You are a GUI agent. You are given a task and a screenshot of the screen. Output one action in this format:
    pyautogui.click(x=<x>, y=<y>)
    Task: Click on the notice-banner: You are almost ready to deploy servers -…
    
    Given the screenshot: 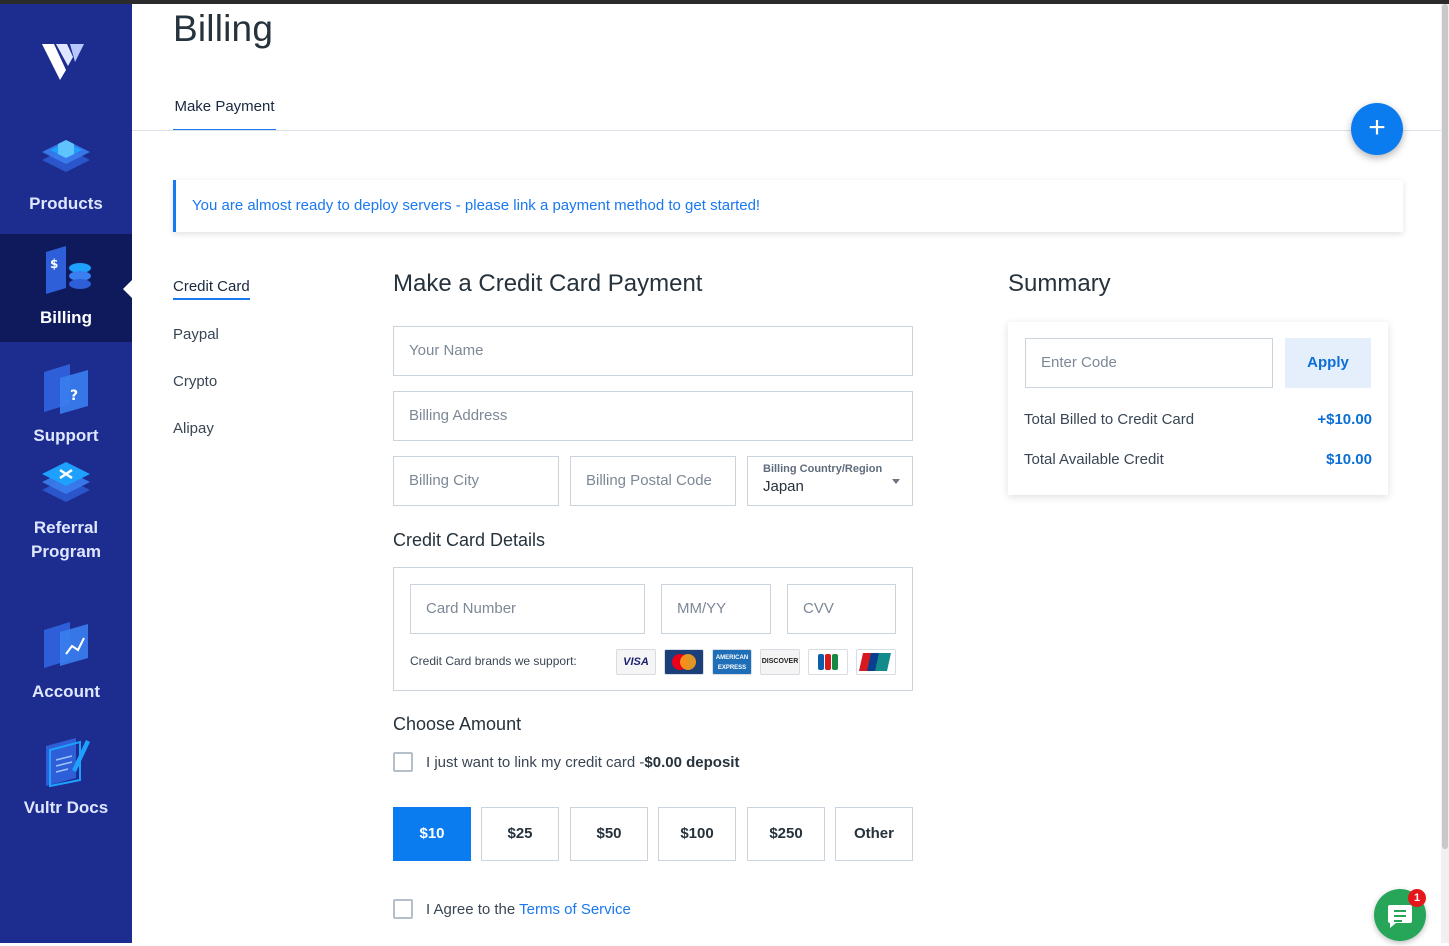 What is the action you would take?
    pyautogui.click(x=788, y=206)
    